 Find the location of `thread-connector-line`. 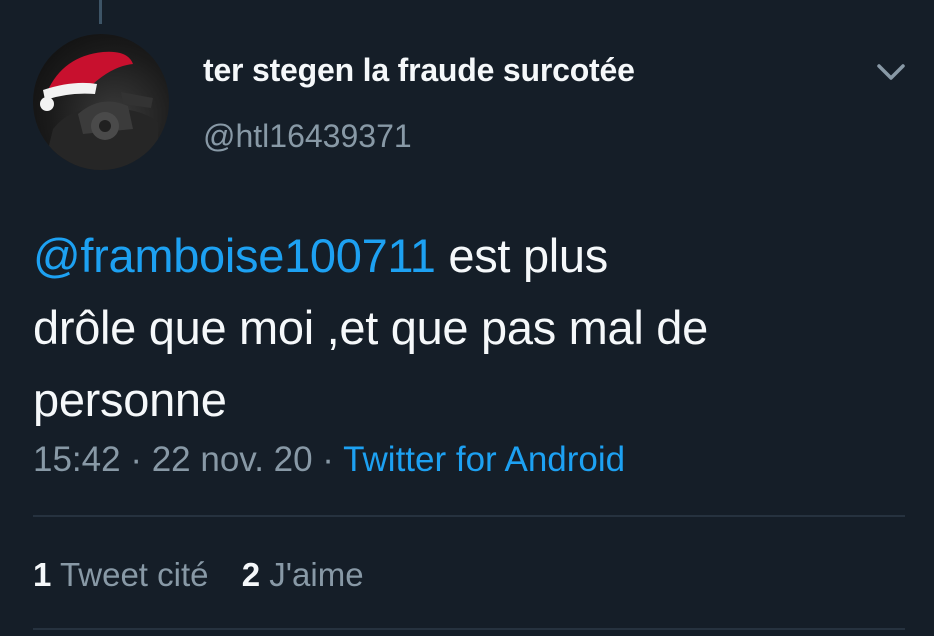

thread-connector-line is located at coordinates (100, 12).